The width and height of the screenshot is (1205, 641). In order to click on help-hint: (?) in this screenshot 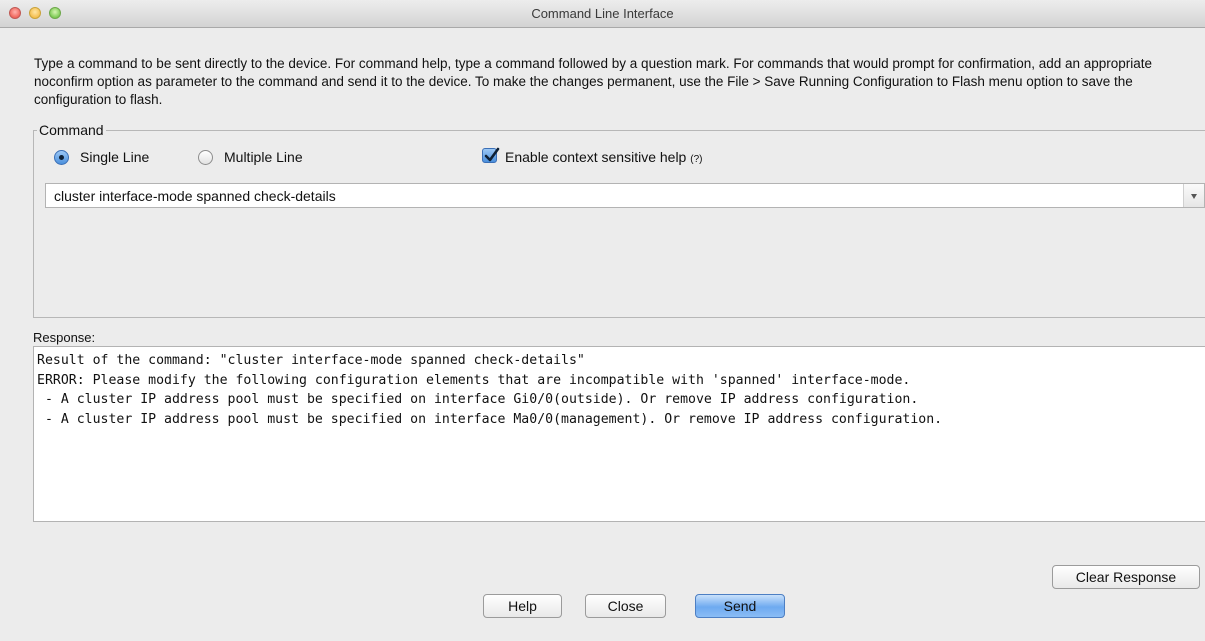, I will do `click(696, 159)`.